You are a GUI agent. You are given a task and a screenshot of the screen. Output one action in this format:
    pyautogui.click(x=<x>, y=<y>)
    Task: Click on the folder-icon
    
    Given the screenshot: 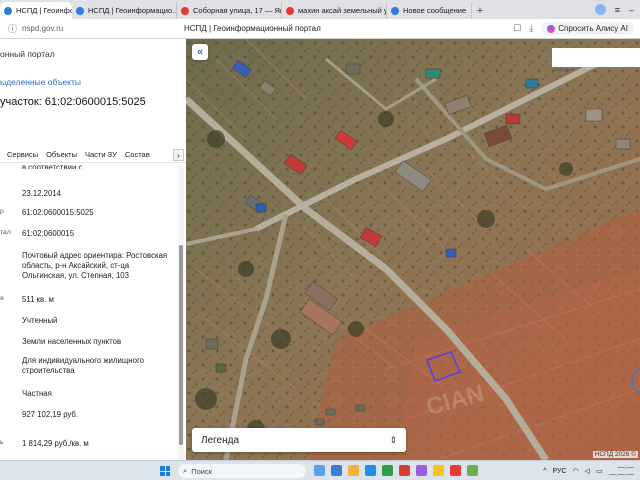 What is the action you would take?
    pyautogui.click(x=353, y=470)
    